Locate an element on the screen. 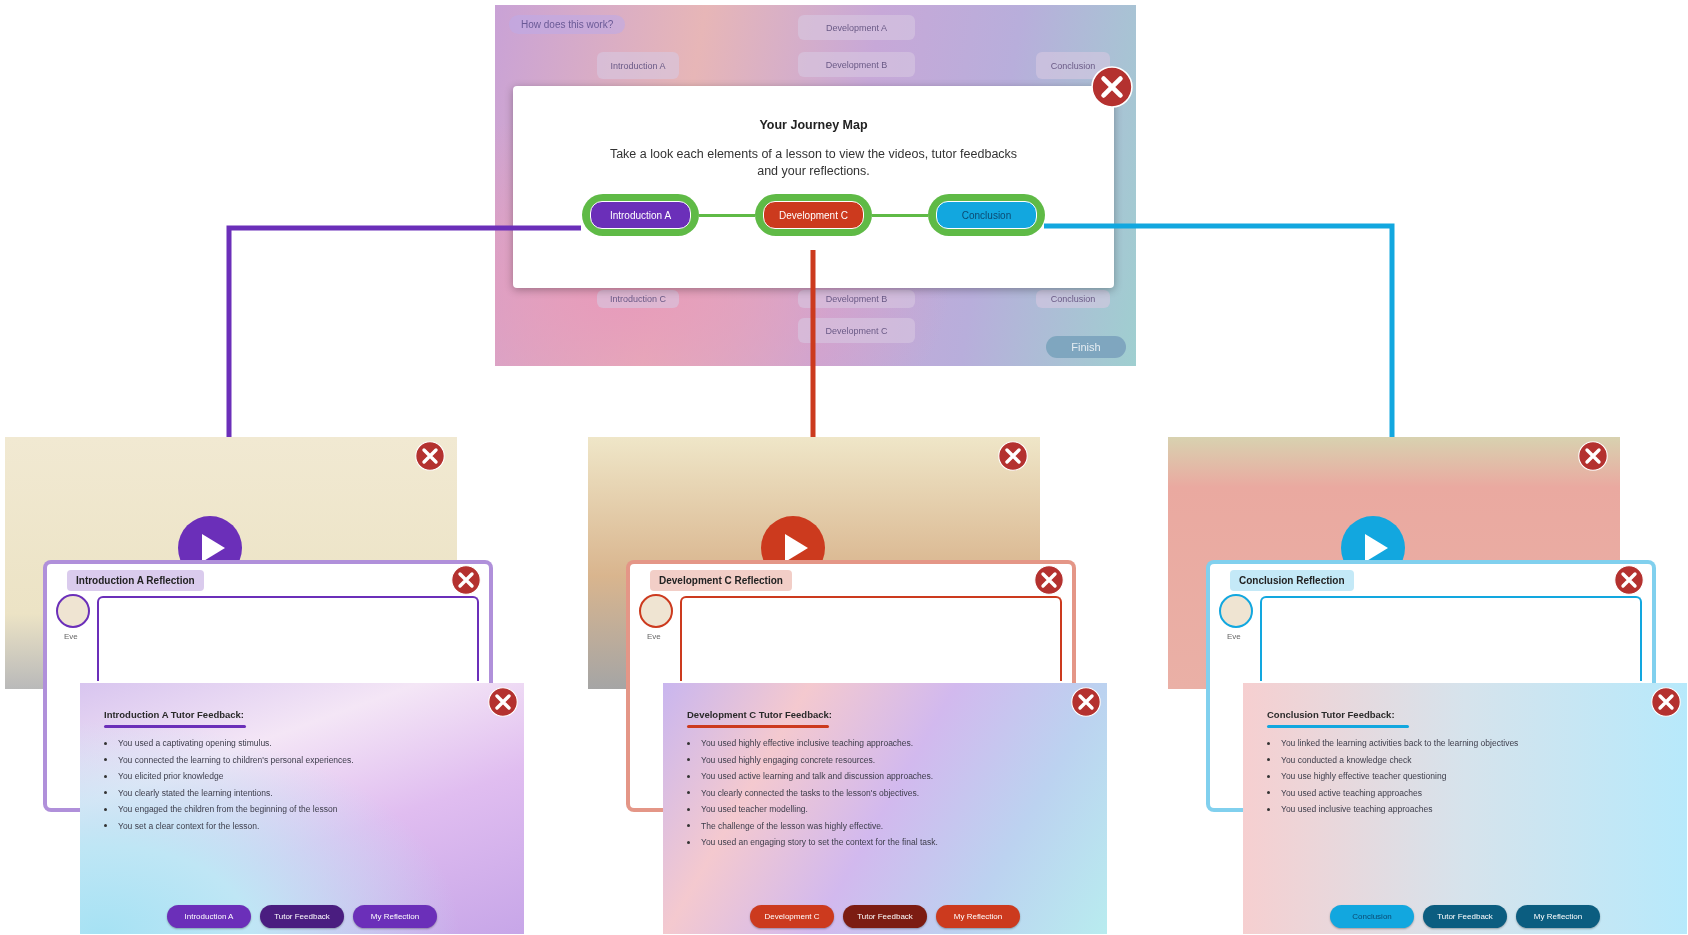 The width and height of the screenshot is (1688, 935). nav-button: Conclusion is located at coordinates (1372, 916).